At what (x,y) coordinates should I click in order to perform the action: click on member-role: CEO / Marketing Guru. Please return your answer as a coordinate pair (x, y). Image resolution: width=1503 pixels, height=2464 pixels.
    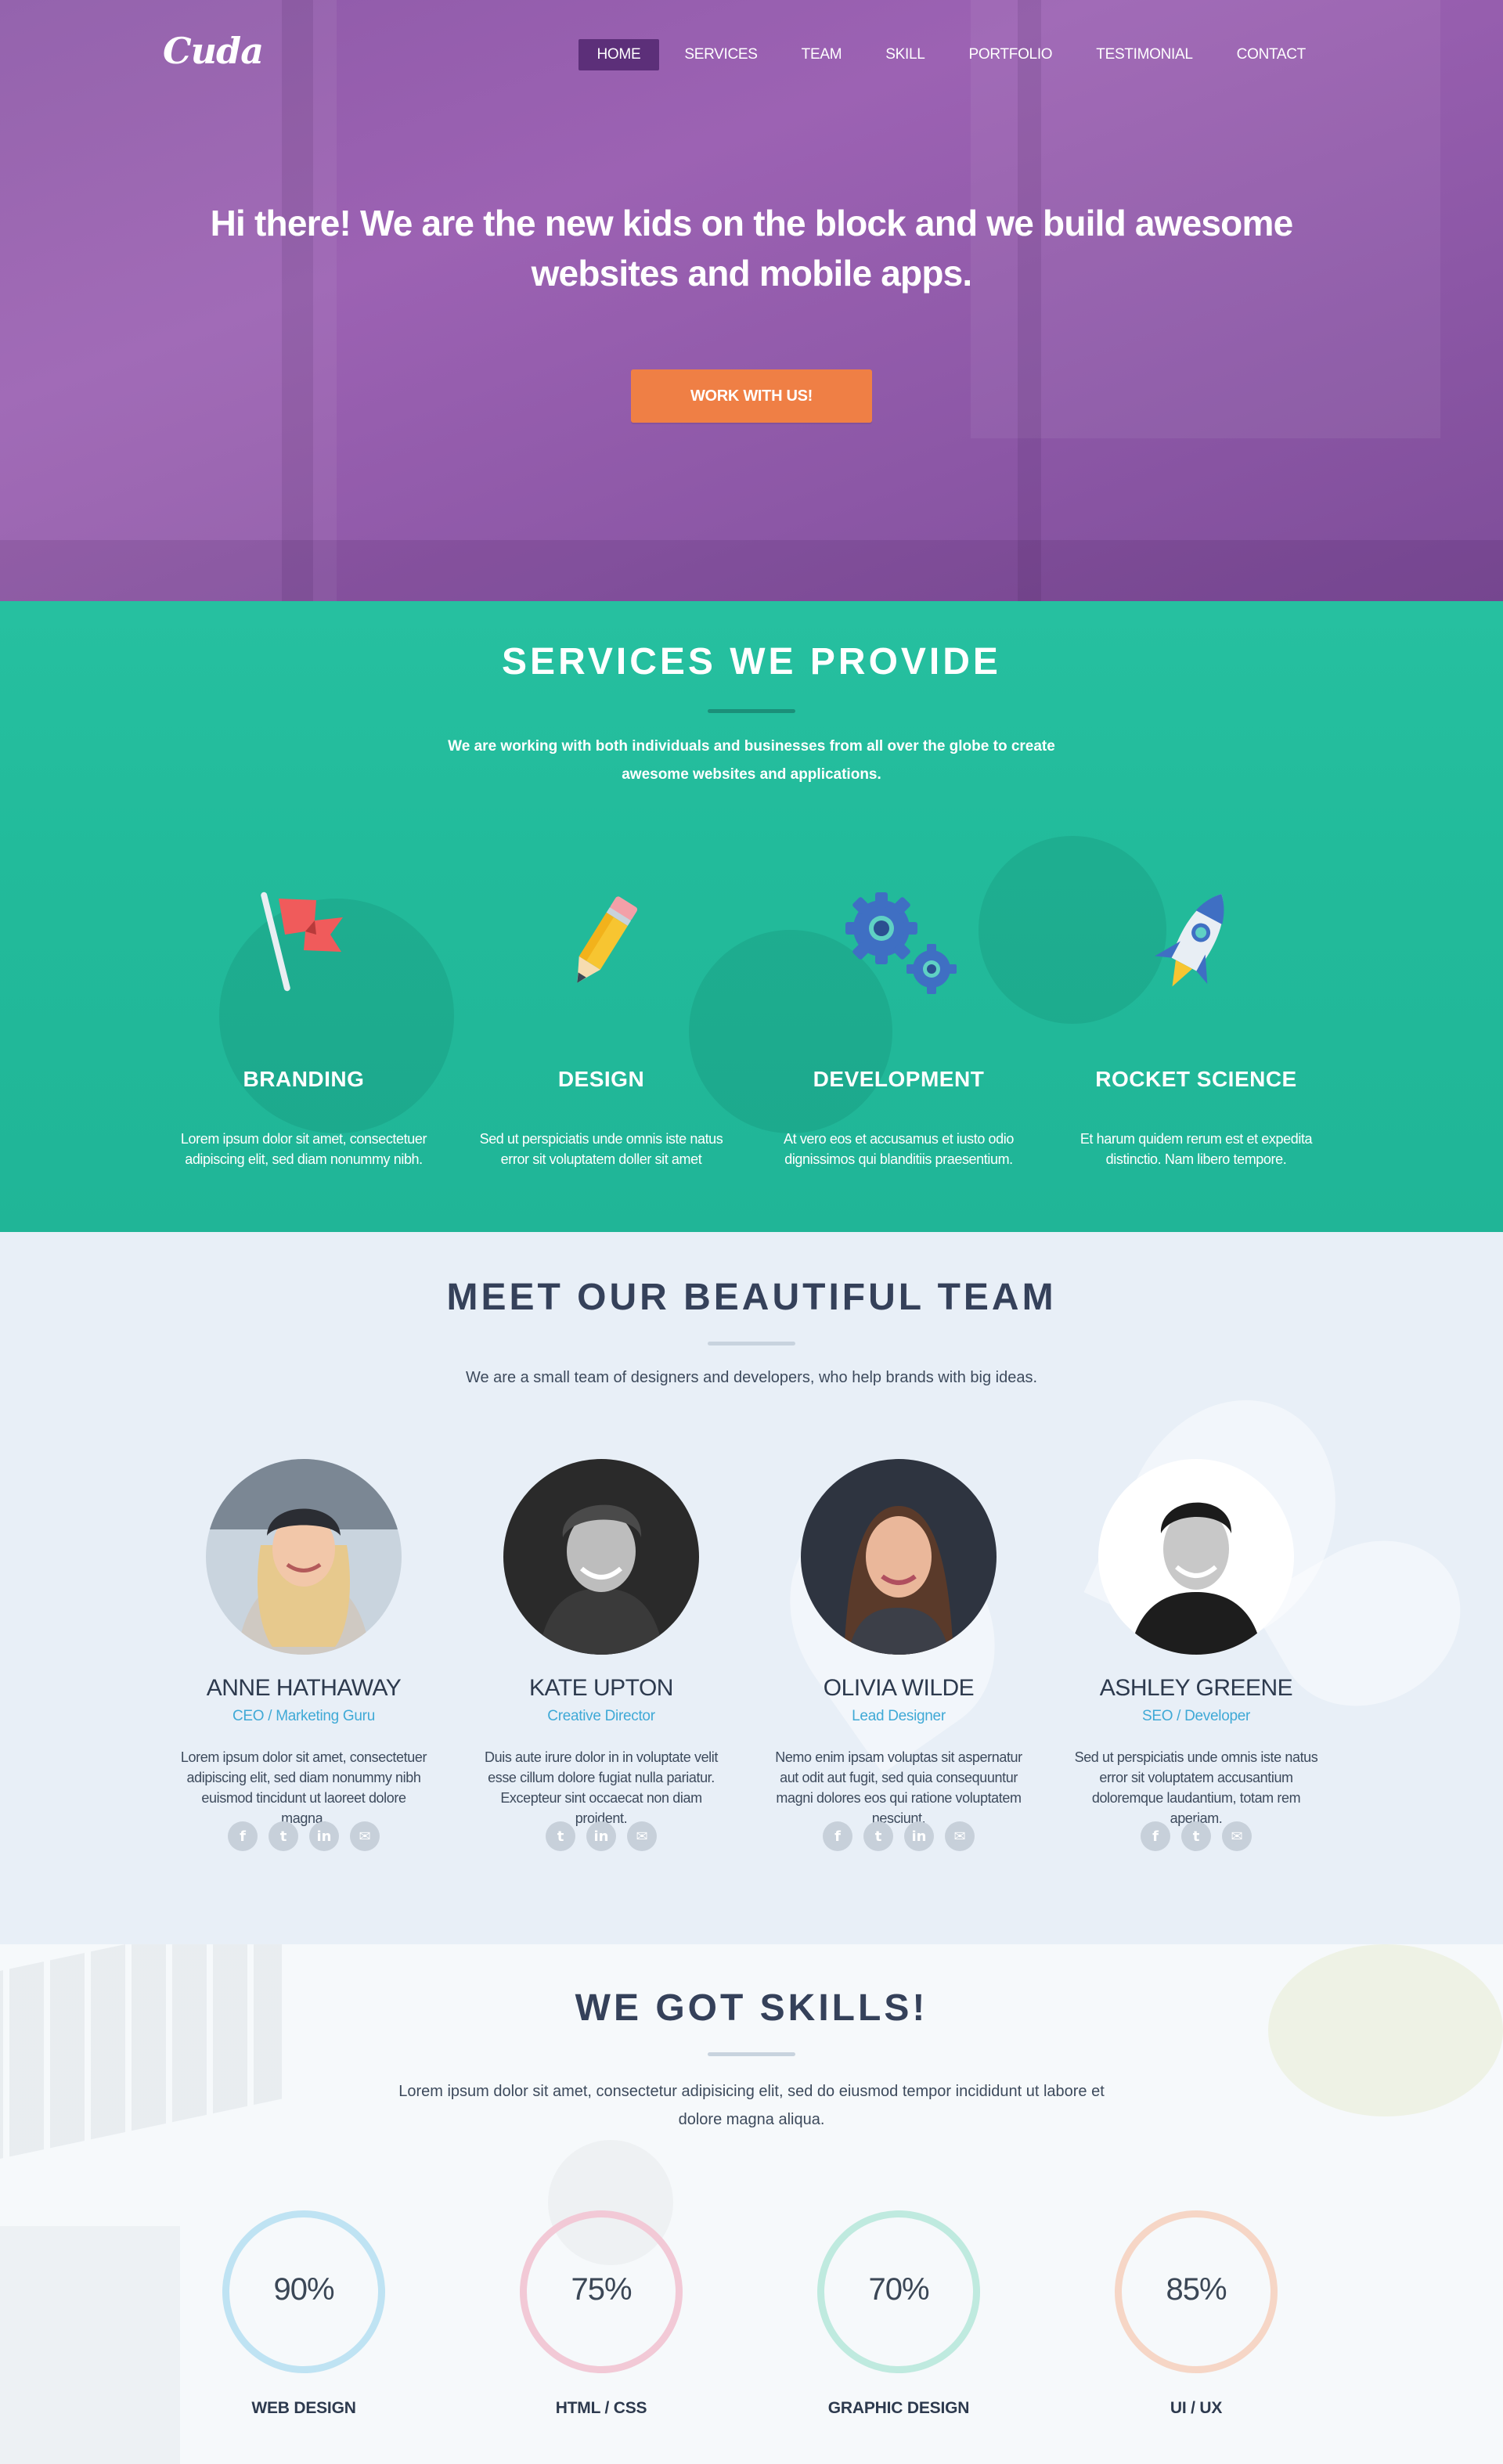
    Looking at the image, I should click on (303, 1716).